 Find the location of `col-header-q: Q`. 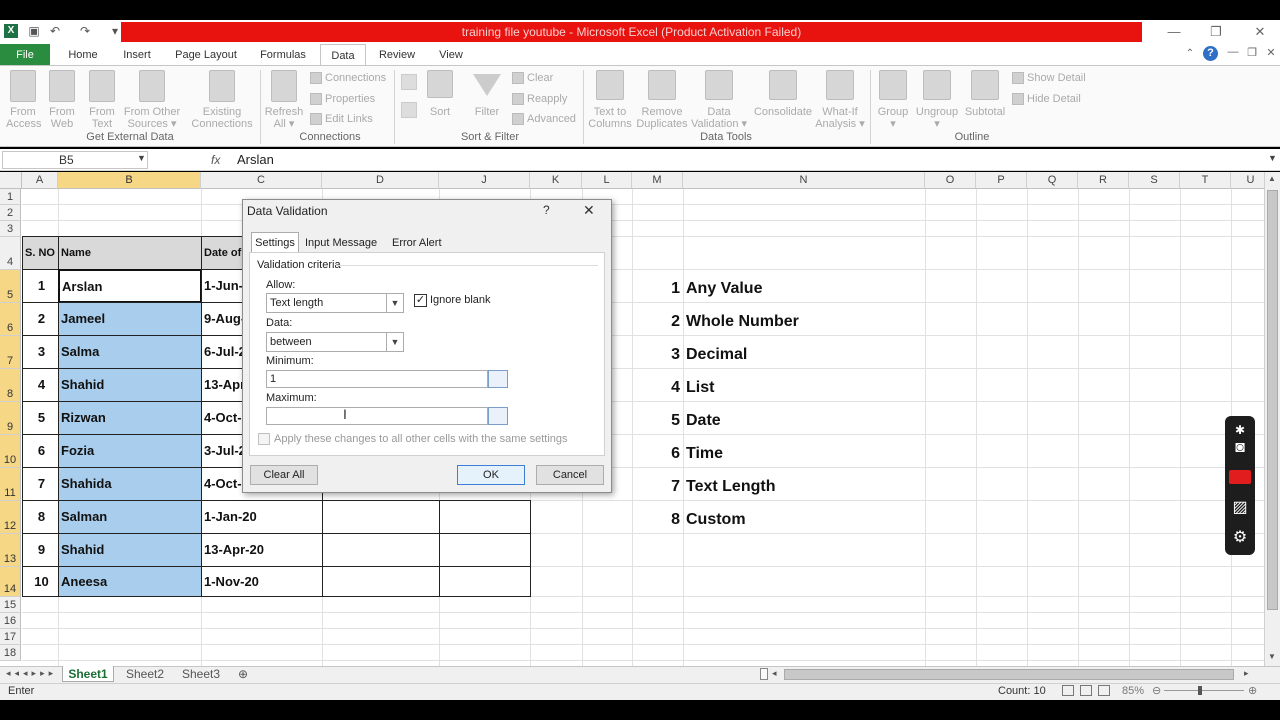

col-header-q: Q is located at coordinates (1052, 180).